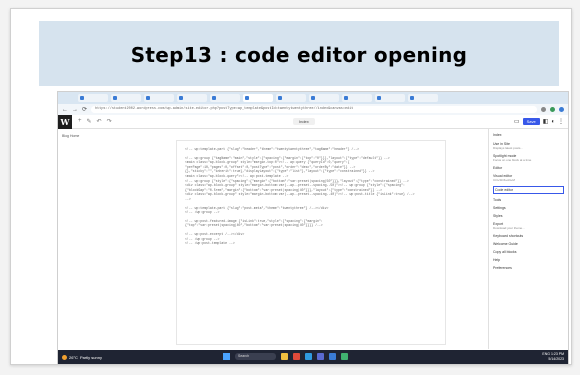 Image resolution: width=580 pixels, height=375 pixels. I want to click on system-tray: ENG 1:23 PM 5/14/2023, so click(553, 357).